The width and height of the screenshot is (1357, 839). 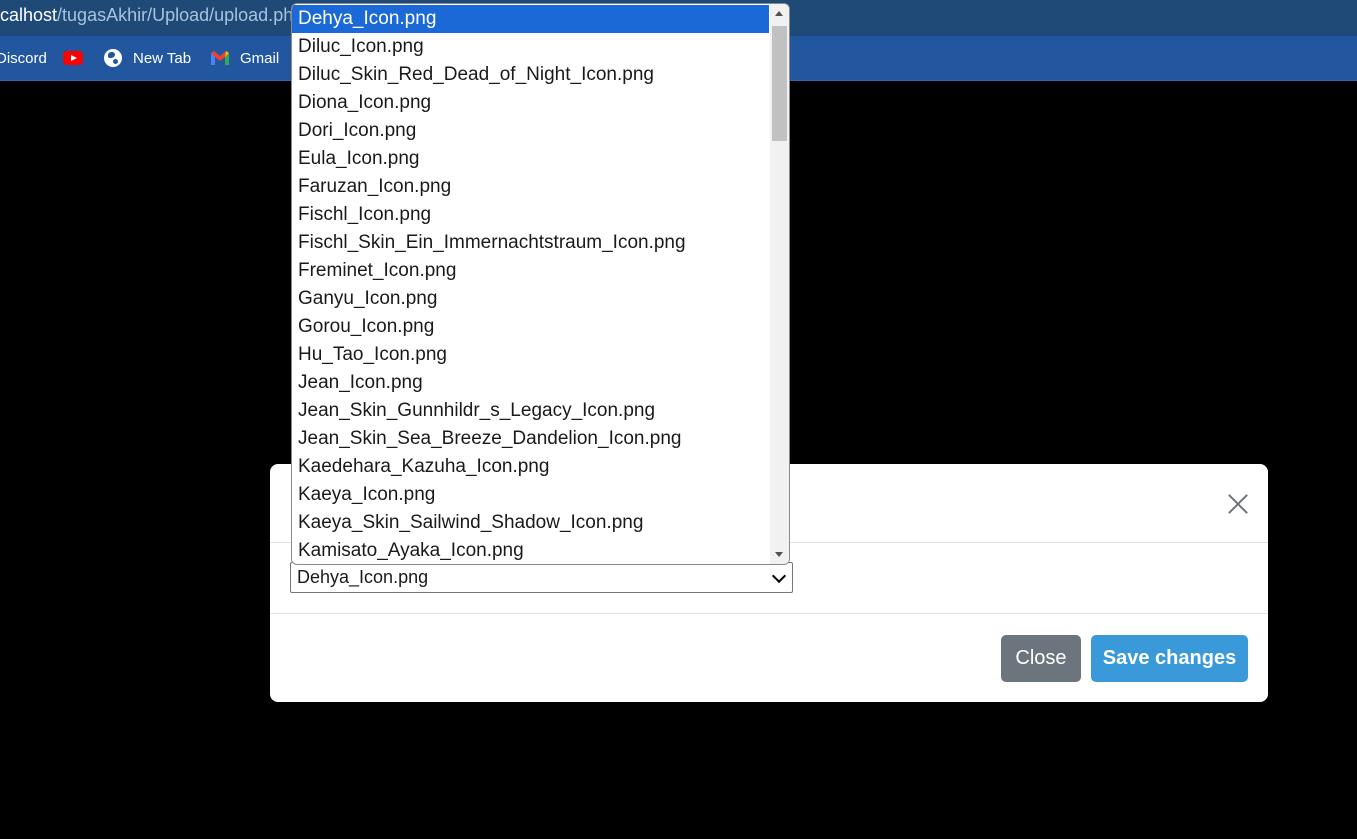 I want to click on dropdown-option: Dehya_Icon.png, so click(x=530, y=19).